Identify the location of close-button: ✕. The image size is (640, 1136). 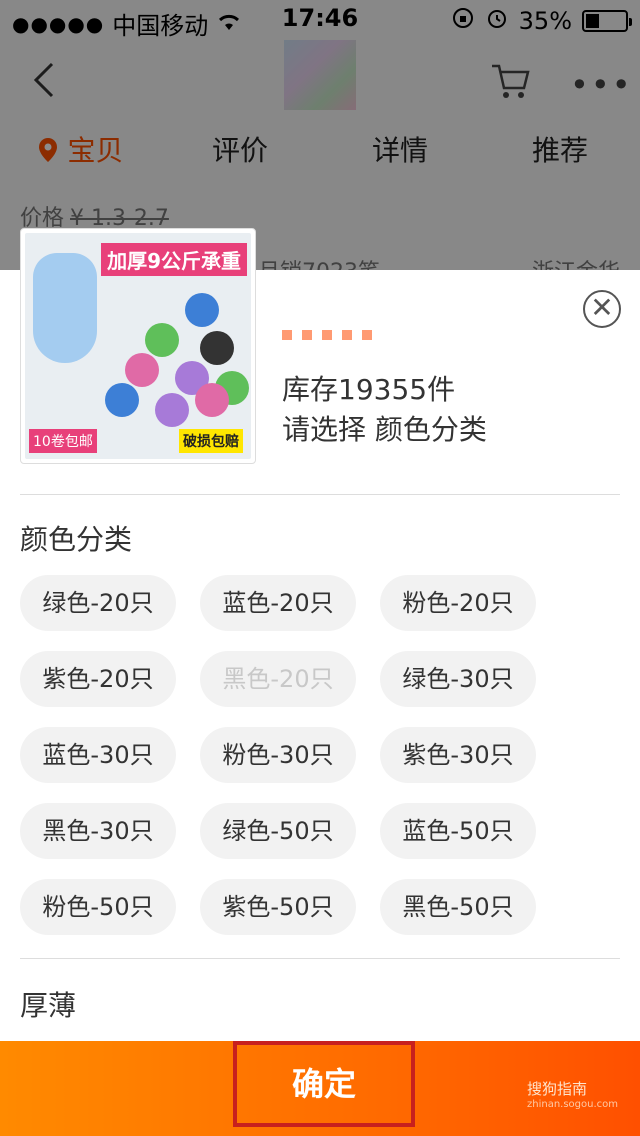
(602, 309).